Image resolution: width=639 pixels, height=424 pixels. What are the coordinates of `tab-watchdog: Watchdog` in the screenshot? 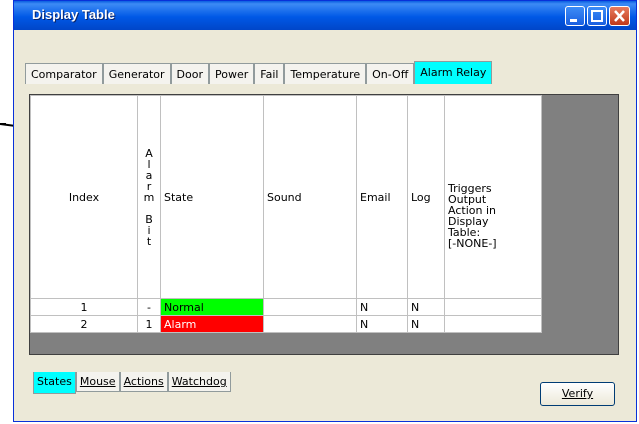 It's located at (199, 382).